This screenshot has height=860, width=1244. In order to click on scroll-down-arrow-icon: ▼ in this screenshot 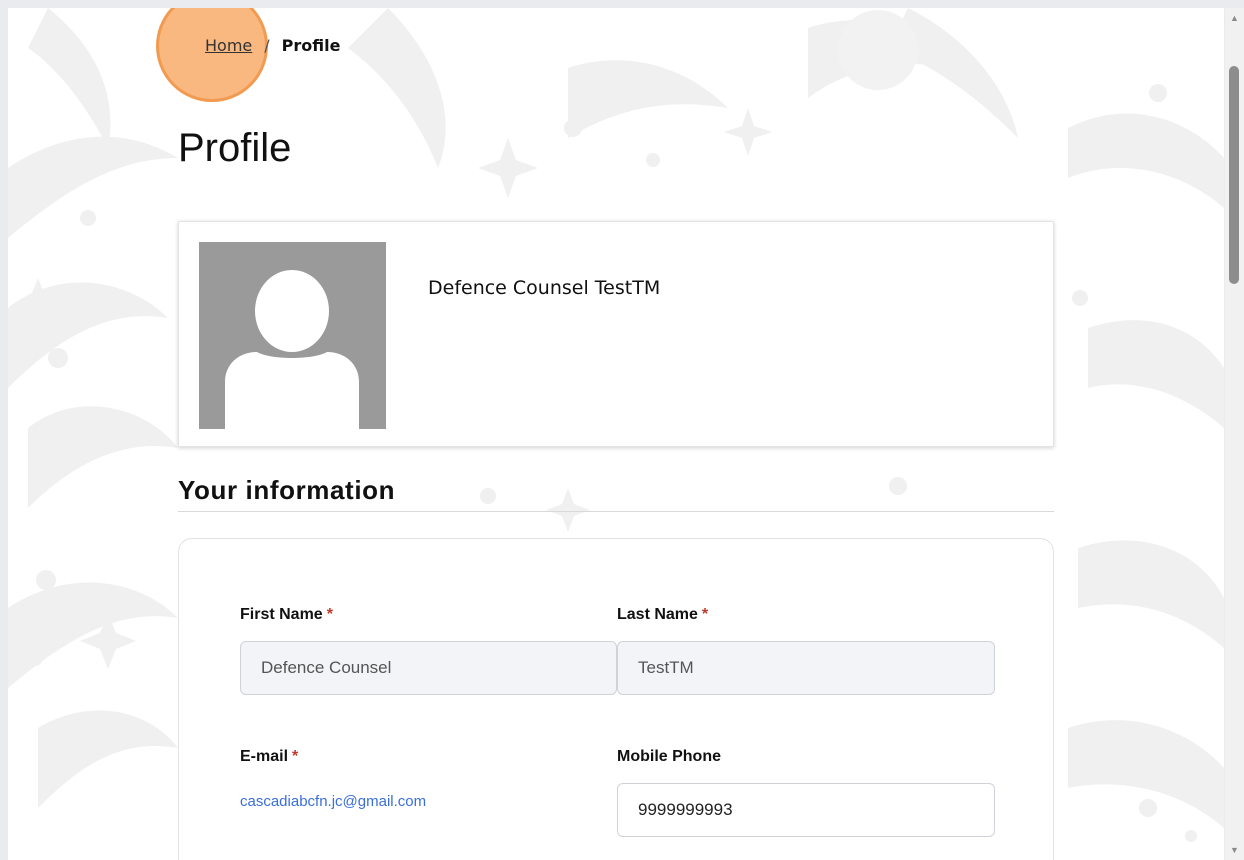, I will do `click(1234, 850)`.